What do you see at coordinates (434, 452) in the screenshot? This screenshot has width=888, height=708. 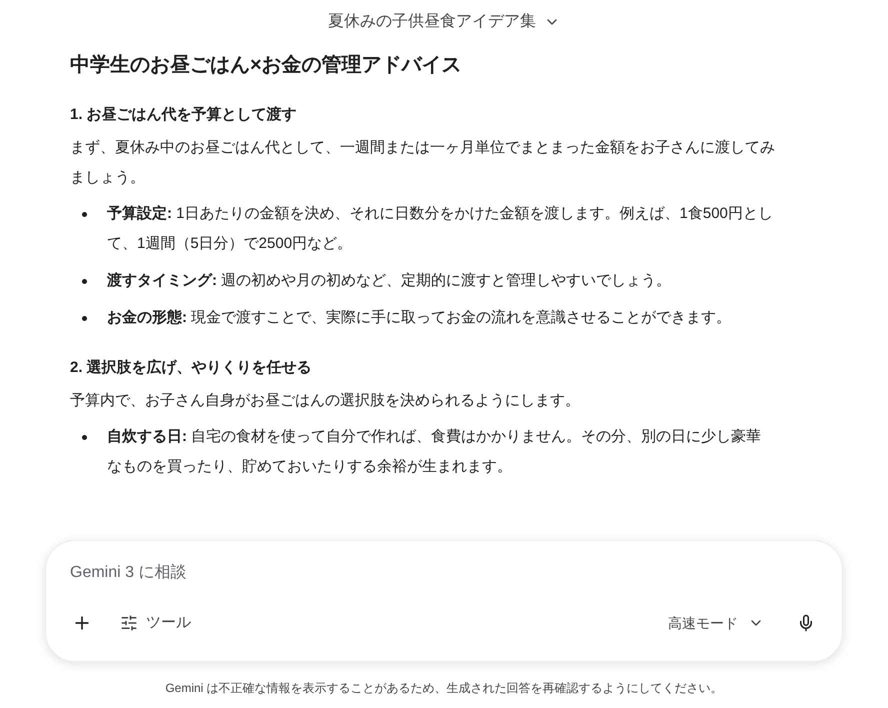 I see `bullet-text: 自炊する日: 自宅の食材を使って自分で作れば、食費はかかりません。その分、別の日に少し豪華なものを買ったり、貯めておいたりする余裕が生まれます。` at bounding box center [434, 452].